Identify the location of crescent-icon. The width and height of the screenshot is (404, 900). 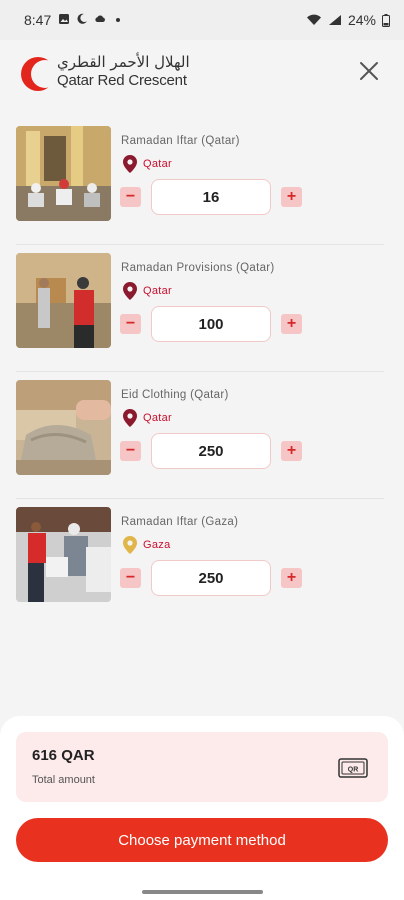
(38, 74).